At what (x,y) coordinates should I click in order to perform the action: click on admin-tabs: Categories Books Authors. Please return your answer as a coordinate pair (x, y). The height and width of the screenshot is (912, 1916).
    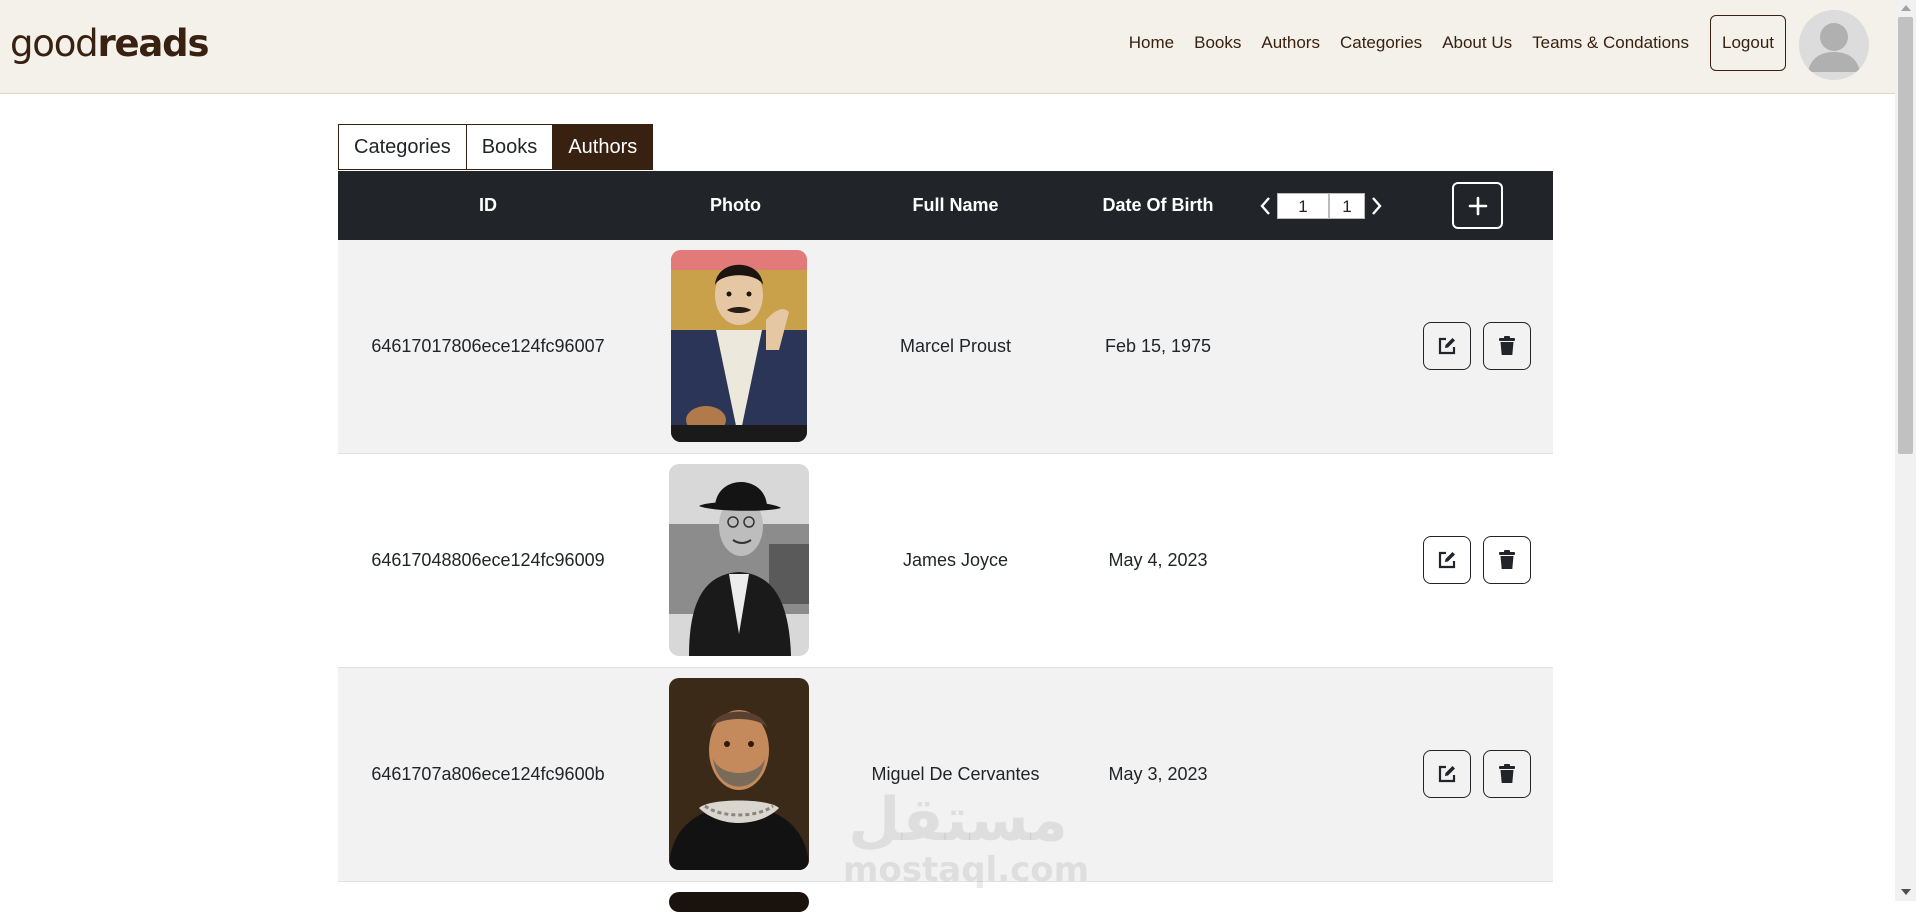
    Looking at the image, I should click on (496, 147).